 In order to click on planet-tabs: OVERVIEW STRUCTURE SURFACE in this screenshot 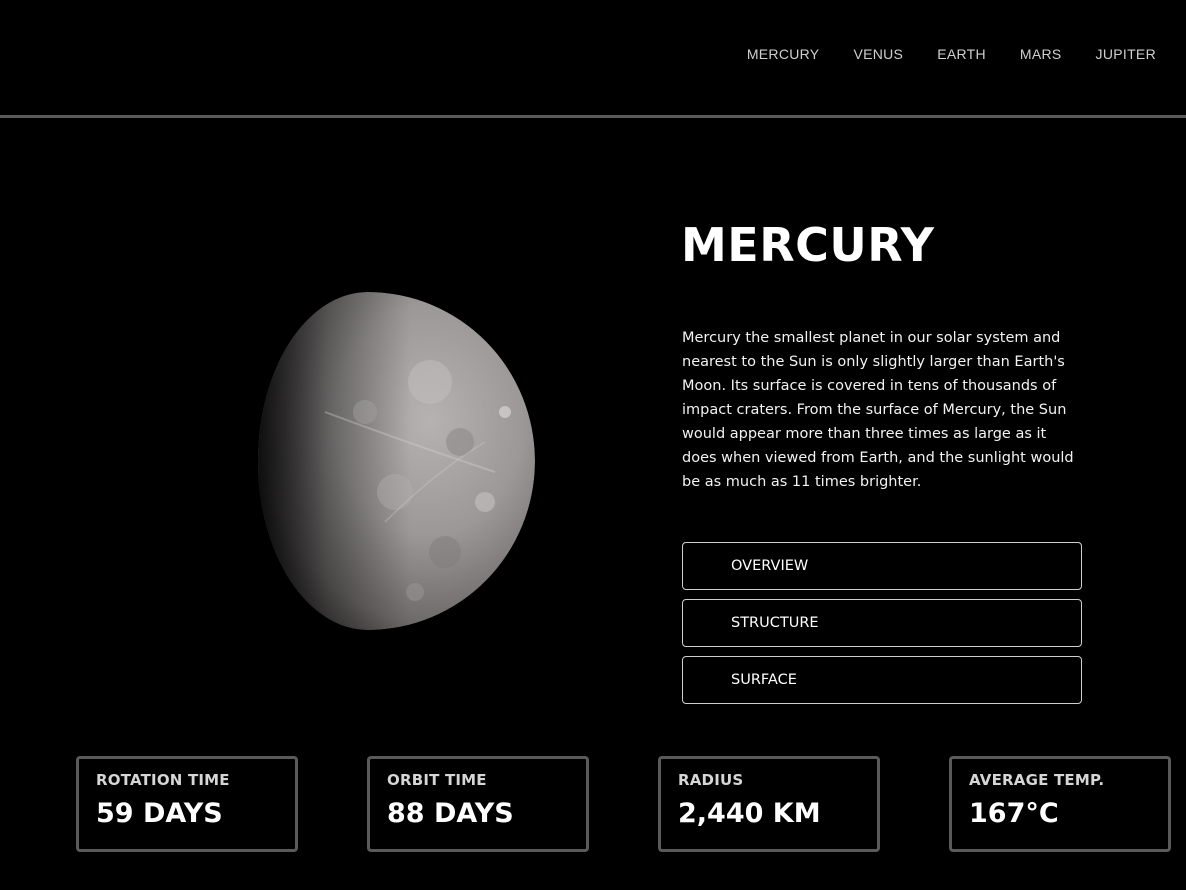, I will do `click(882, 627)`.